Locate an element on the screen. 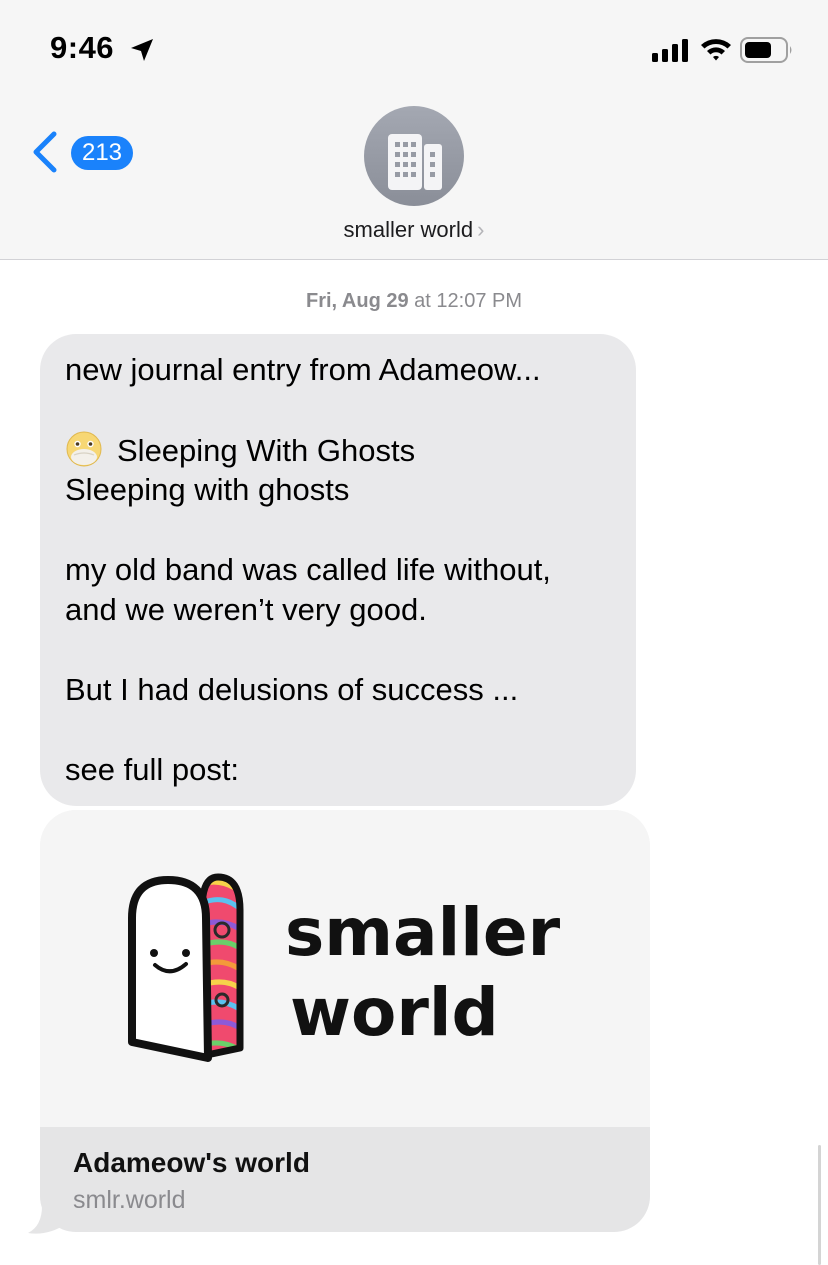 This screenshot has height=1265, width=828. message-title-line: Sleeping With Ghosts is located at coordinates (338, 450).